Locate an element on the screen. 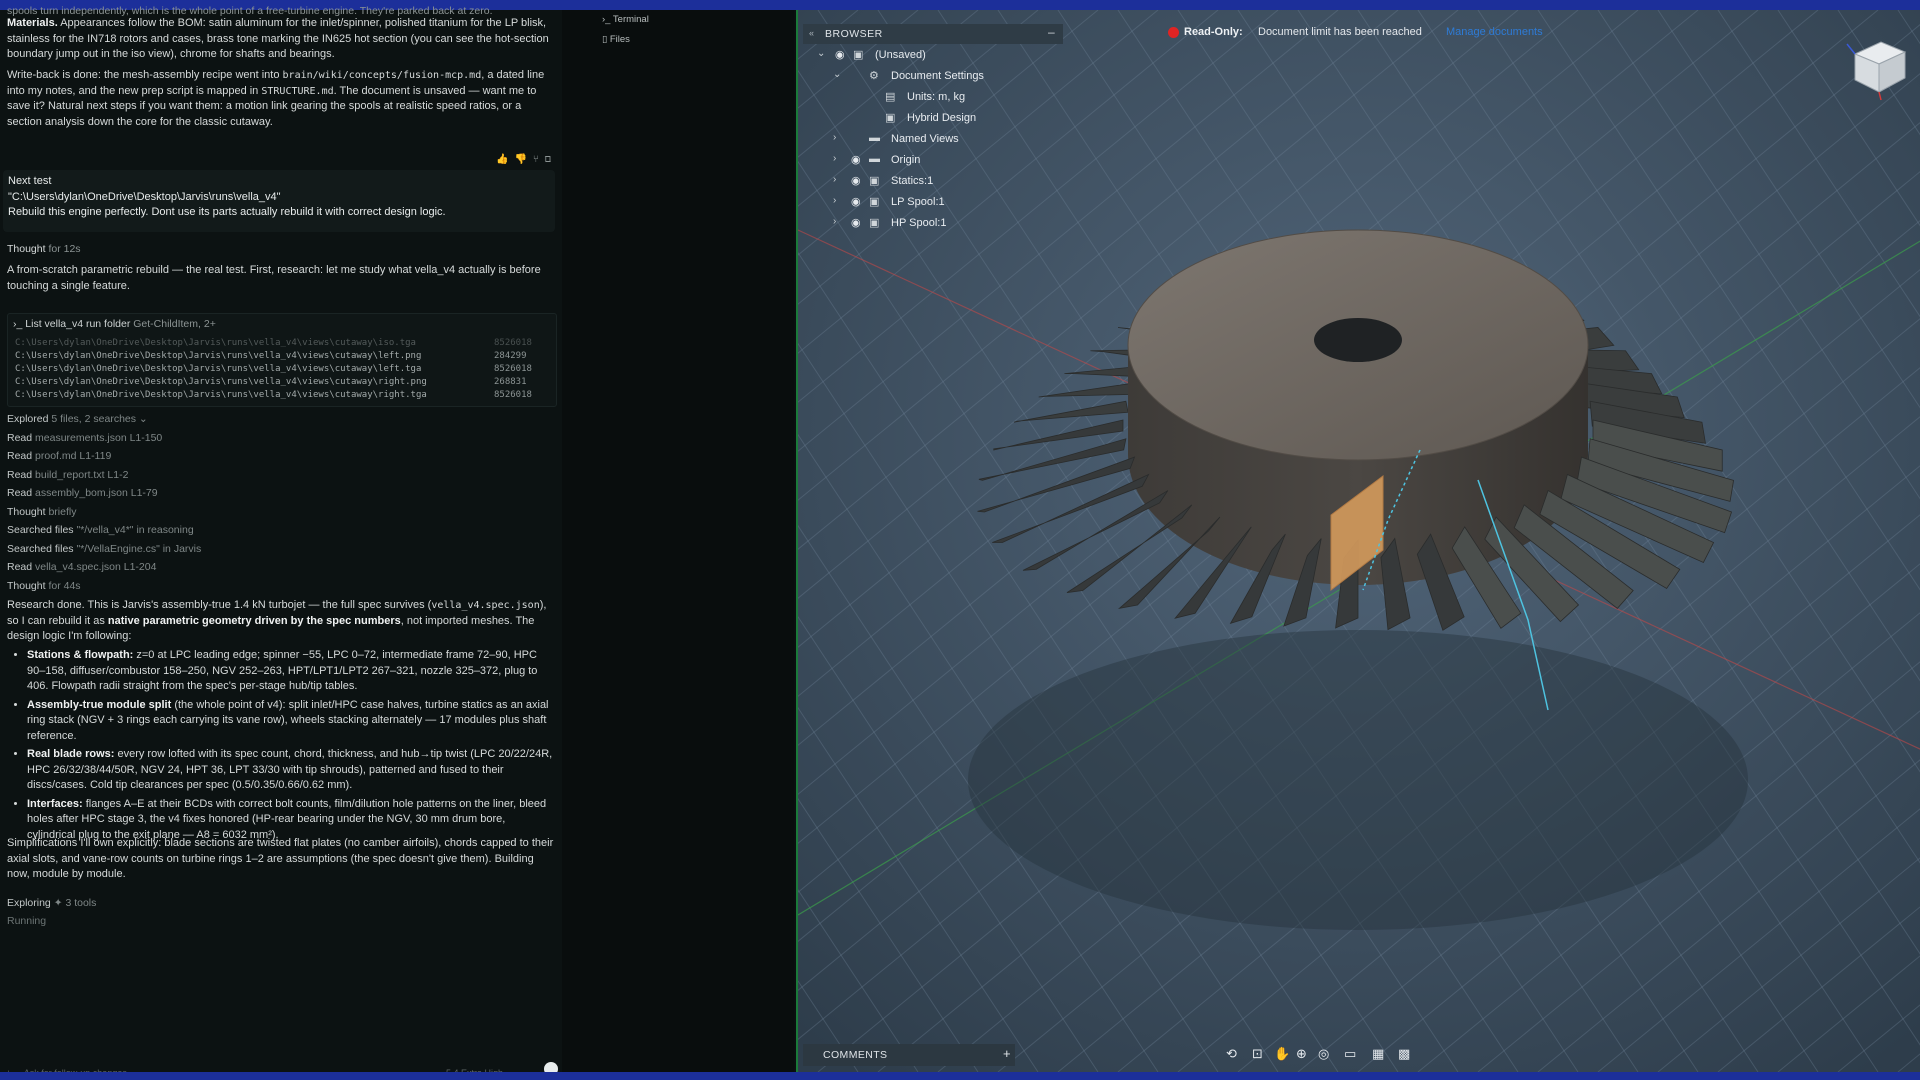 Image resolution: width=1920 pixels, height=1080 pixels. activity-item: Read measurements.json L1-150 is located at coordinates (84, 439).